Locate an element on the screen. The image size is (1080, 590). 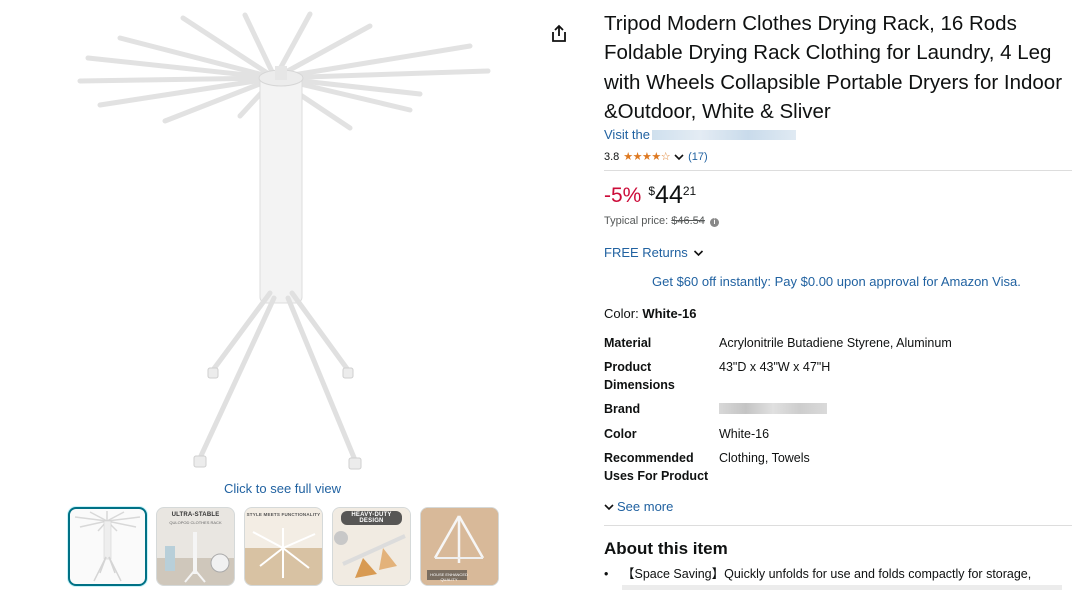
about-this-item-heading: About this item is located at coordinates (666, 548).